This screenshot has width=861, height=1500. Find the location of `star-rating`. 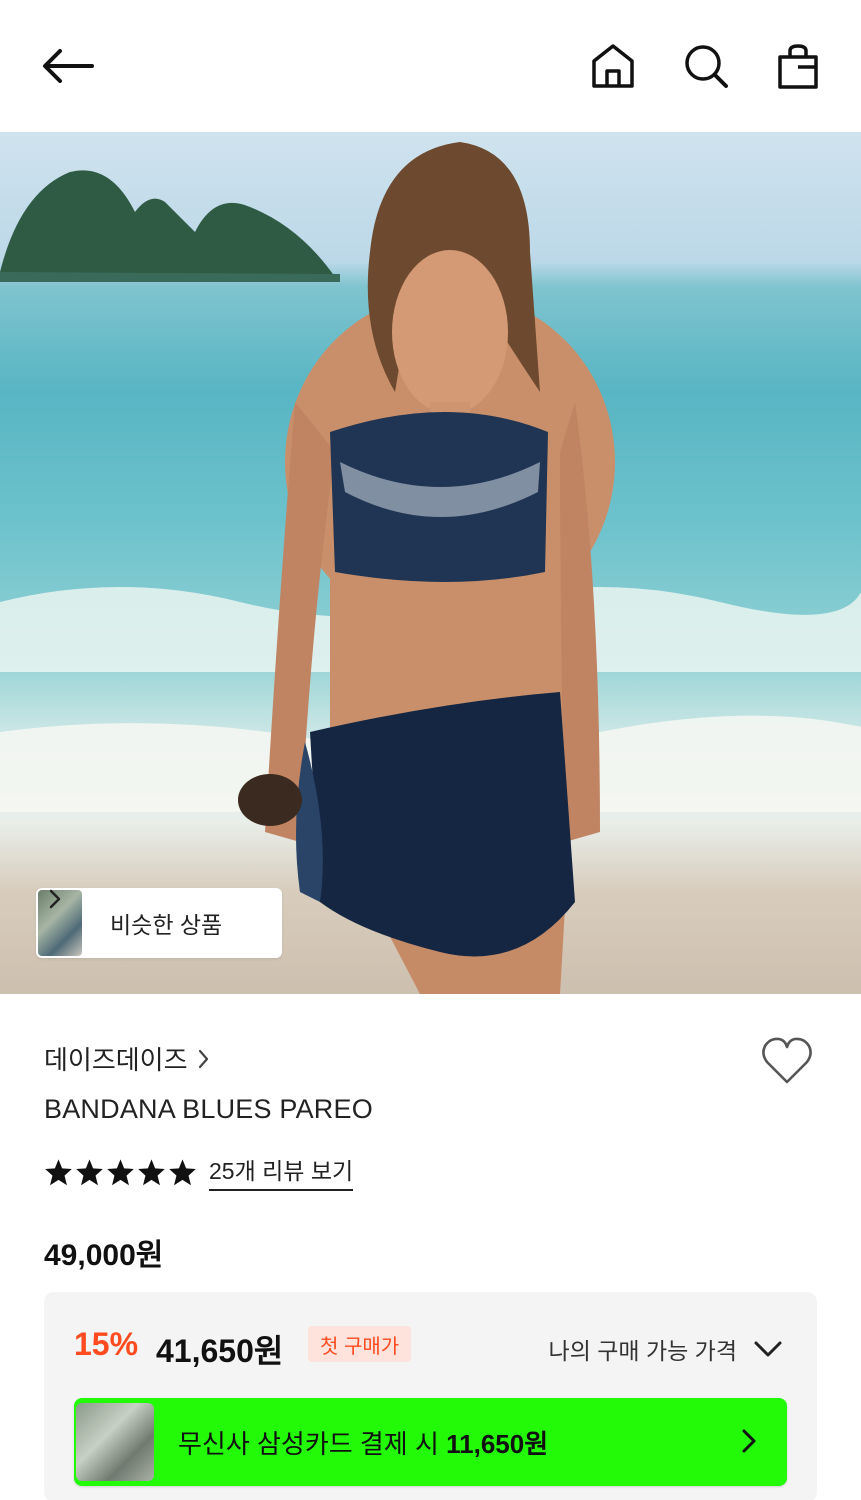

star-rating is located at coordinates (120, 1172).